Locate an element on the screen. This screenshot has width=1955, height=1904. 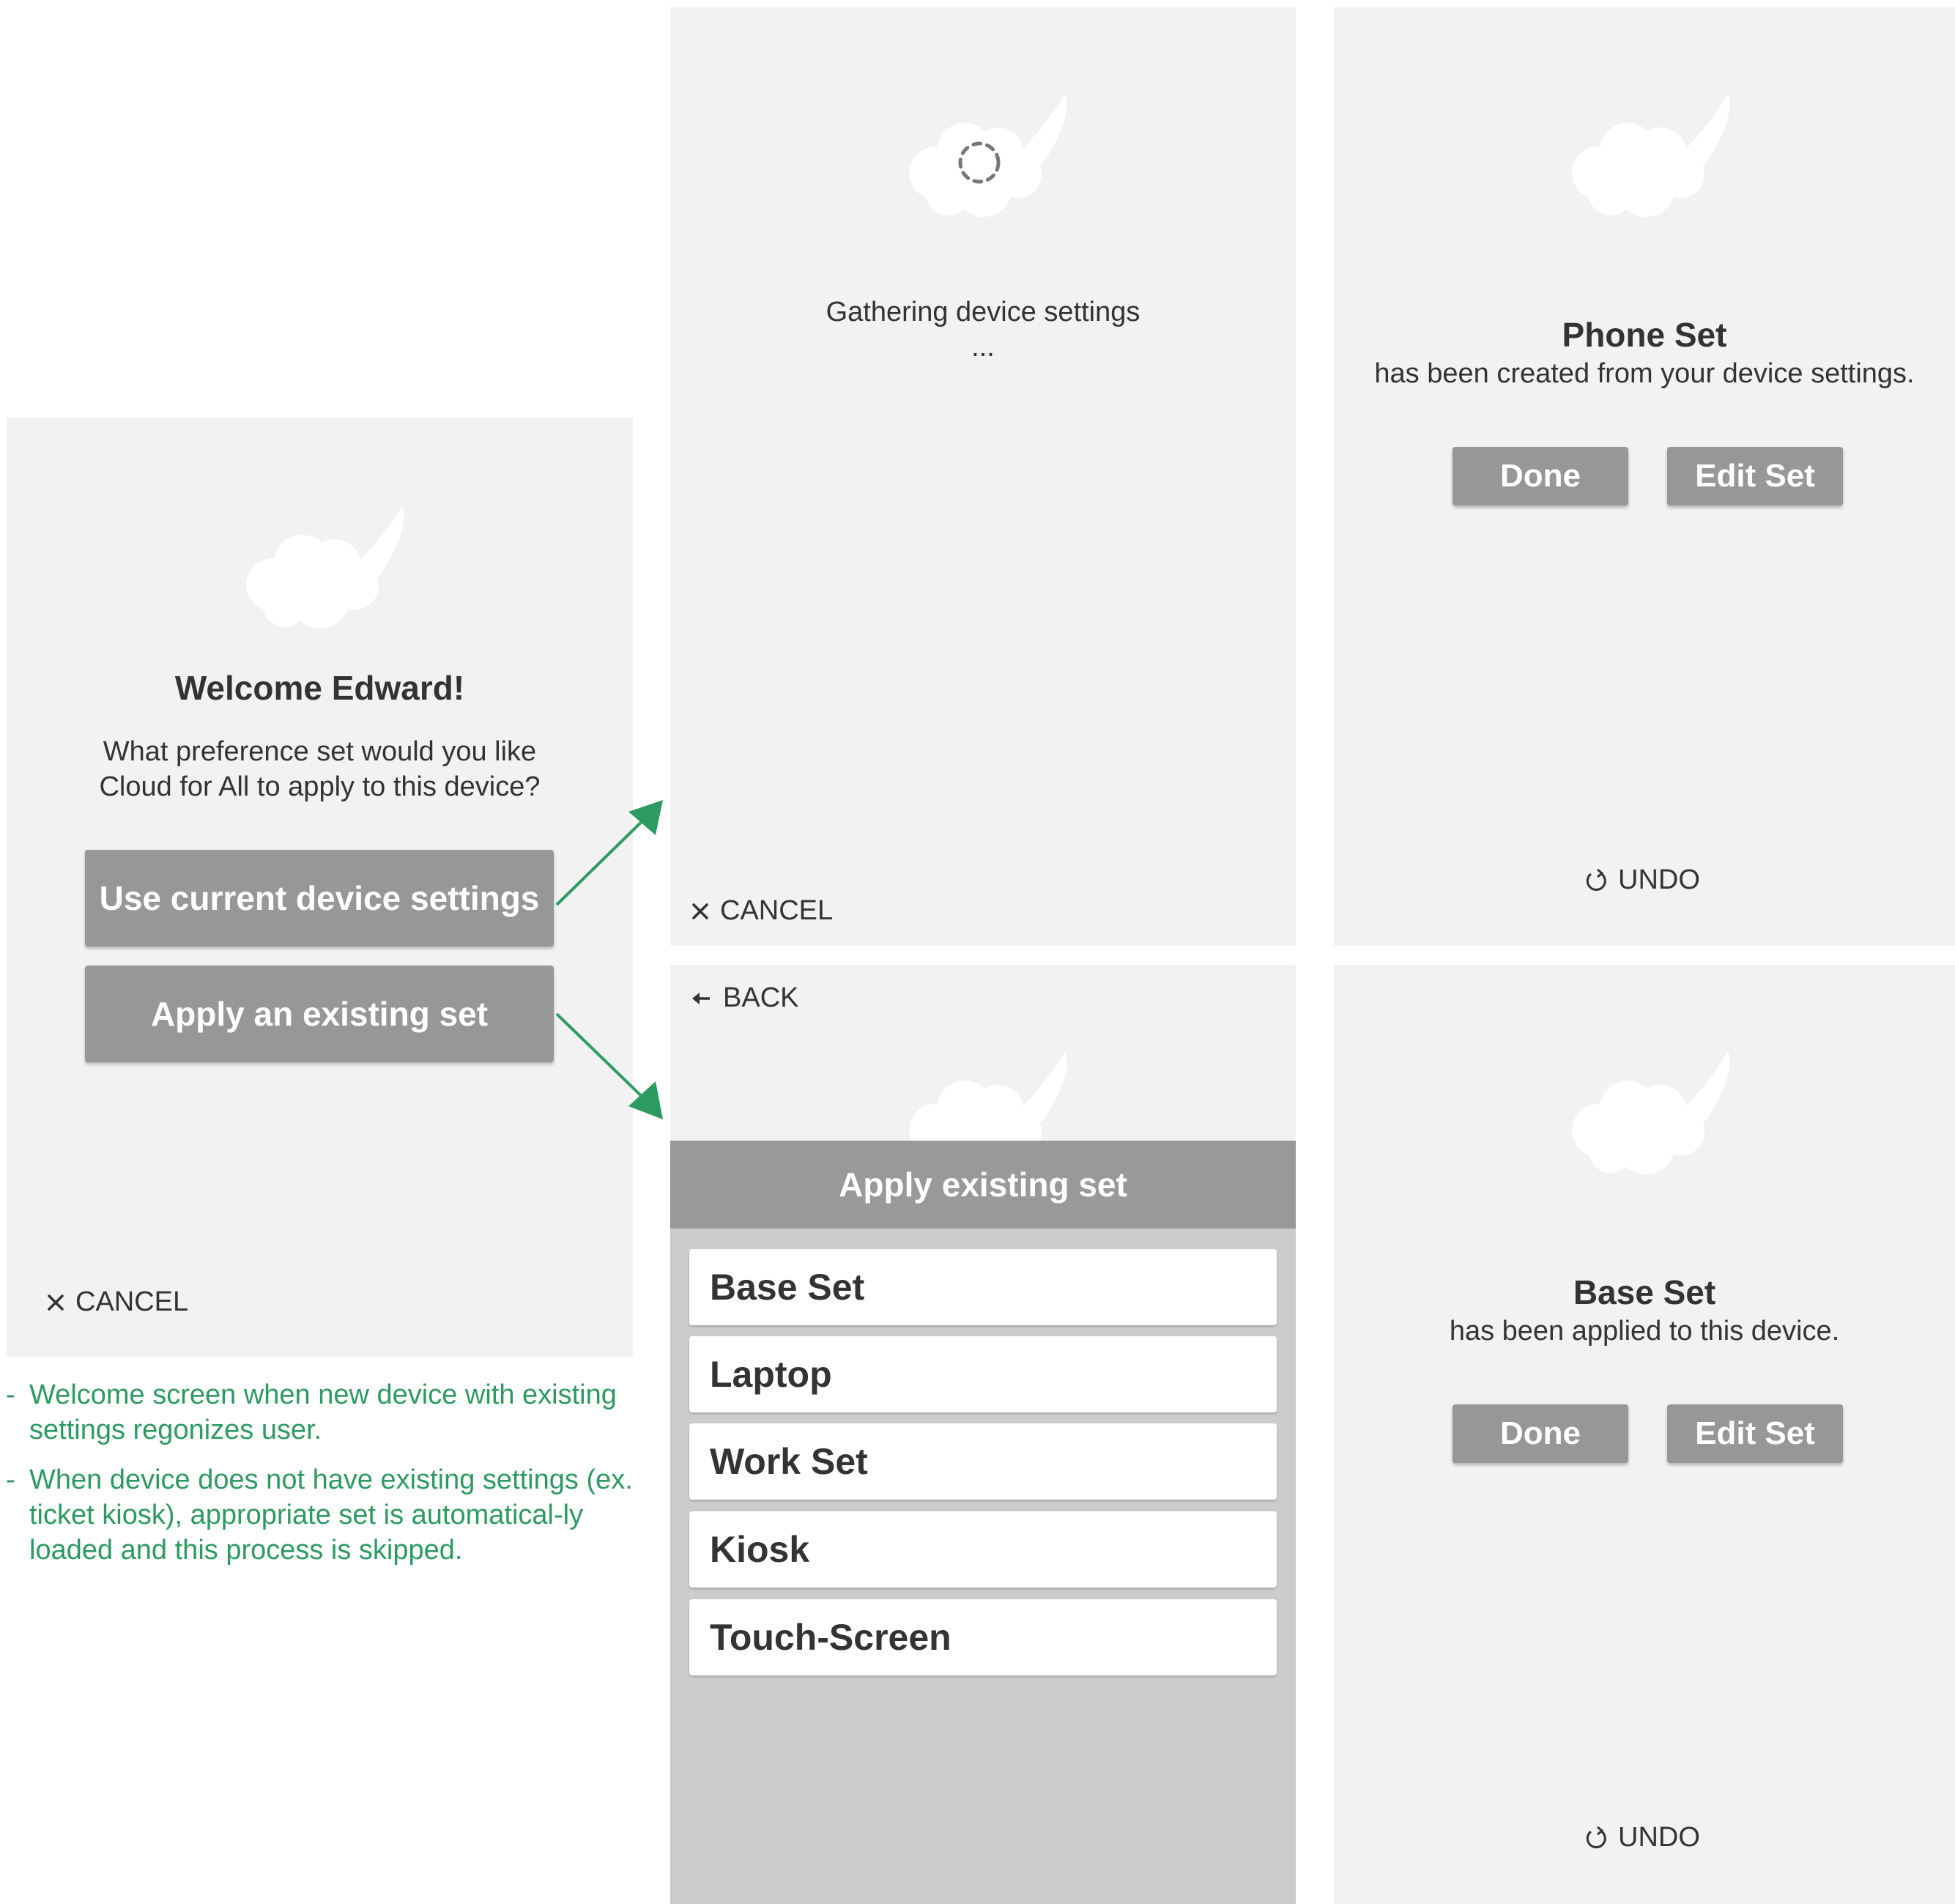
set-option-base-set: Base Set is located at coordinates (983, 1287).